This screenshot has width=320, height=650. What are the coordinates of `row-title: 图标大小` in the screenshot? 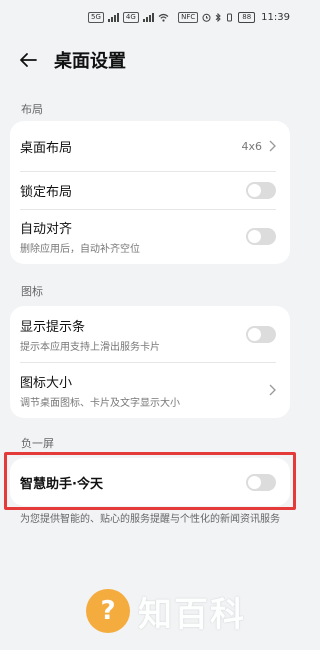 It's located at (46, 383).